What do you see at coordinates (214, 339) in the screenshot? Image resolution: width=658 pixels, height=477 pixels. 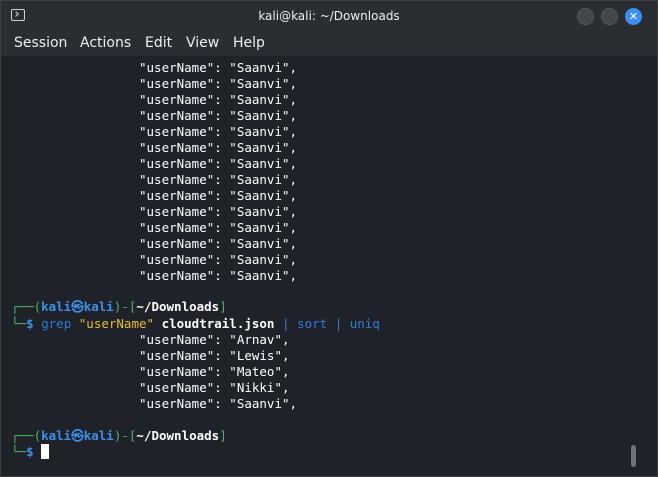 I see `result-line: "userName": "Arnav",` at bounding box center [214, 339].